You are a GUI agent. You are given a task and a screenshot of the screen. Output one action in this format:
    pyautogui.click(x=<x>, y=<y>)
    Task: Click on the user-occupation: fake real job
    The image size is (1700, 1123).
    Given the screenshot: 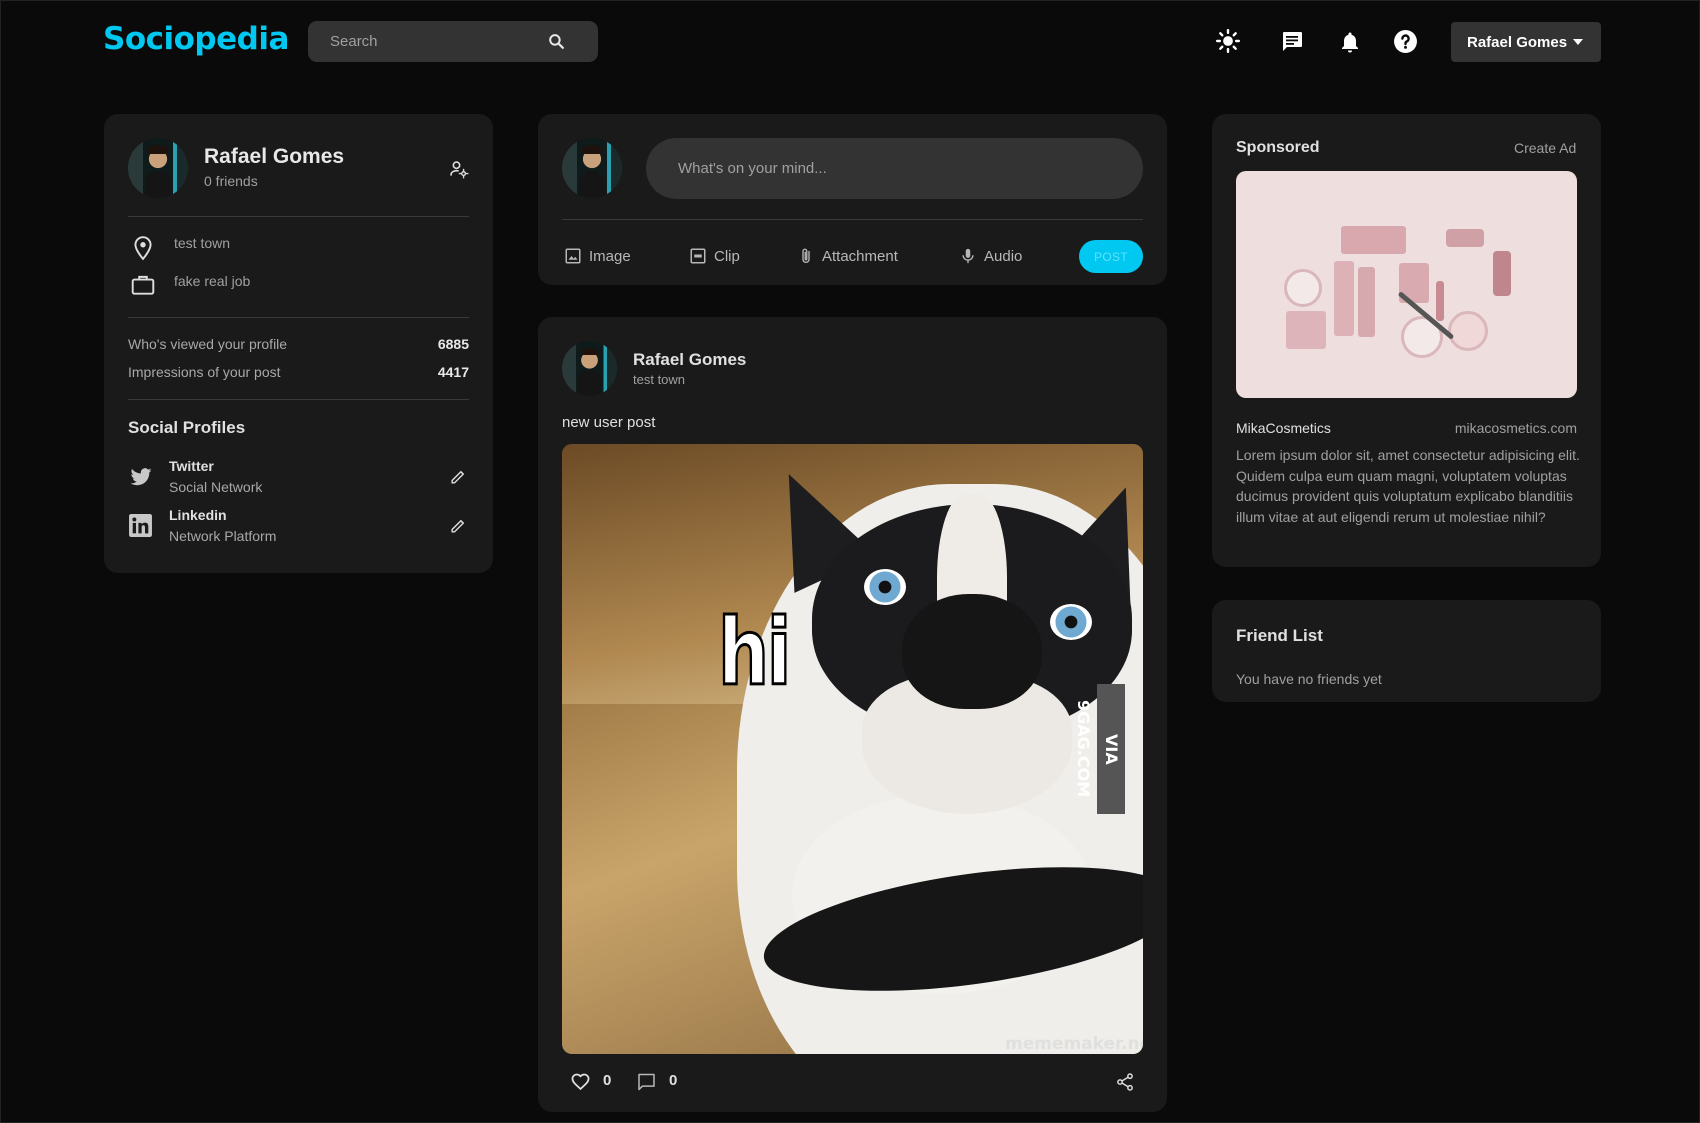 What is the action you would take?
    pyautogui.click(x=212, y=281)
    